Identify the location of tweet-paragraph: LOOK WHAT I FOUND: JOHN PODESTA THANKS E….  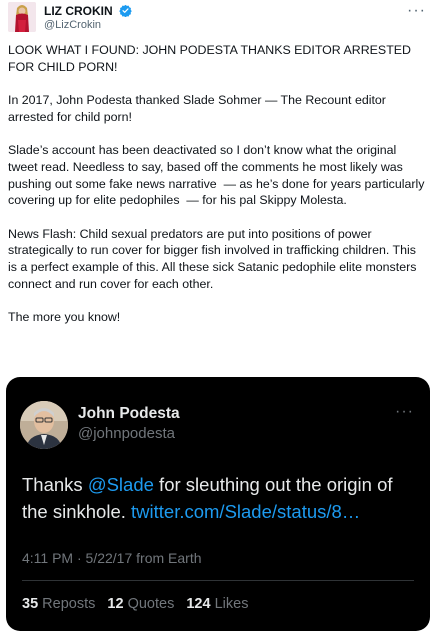
(211, 58).